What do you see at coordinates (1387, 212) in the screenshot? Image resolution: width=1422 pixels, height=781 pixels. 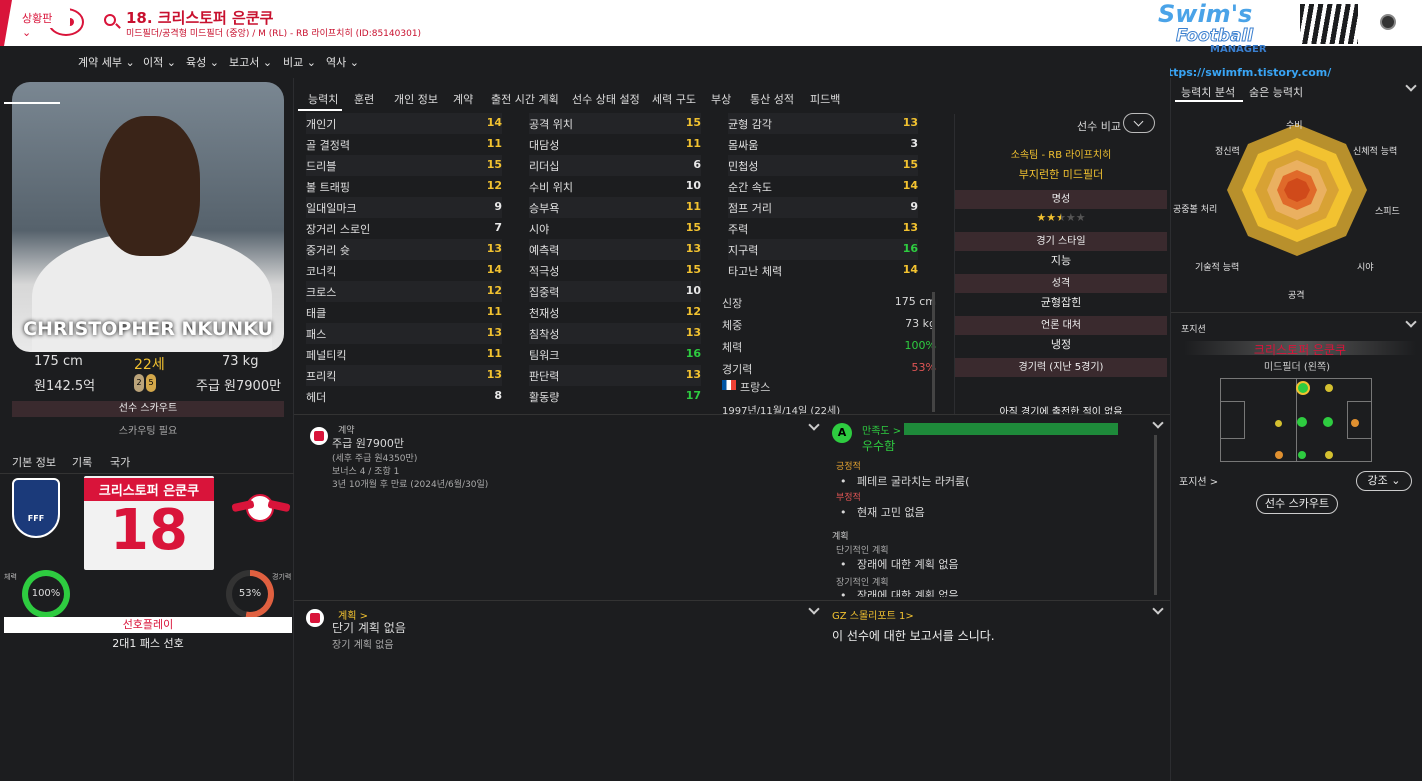 I see `axis-label-speed: 스피드` at bounding box center [1387, 212].